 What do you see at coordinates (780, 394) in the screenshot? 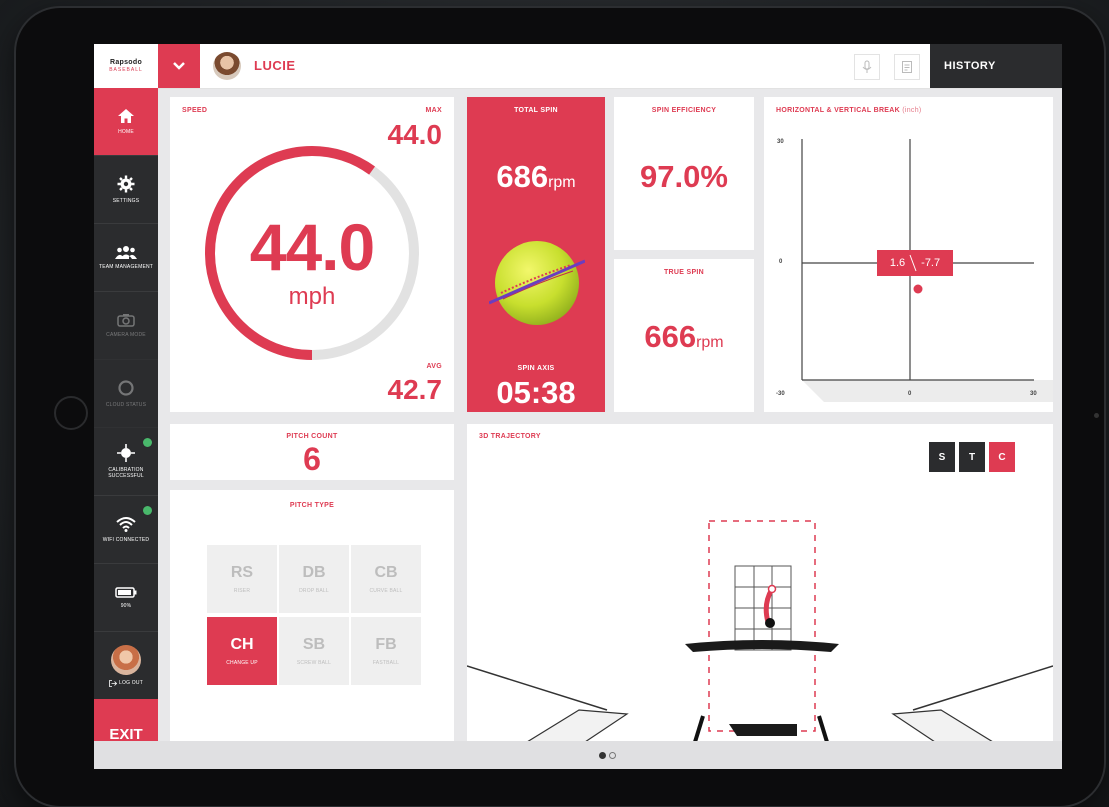
I see `x-tick-left: -30` at bounding box center [780, 394].